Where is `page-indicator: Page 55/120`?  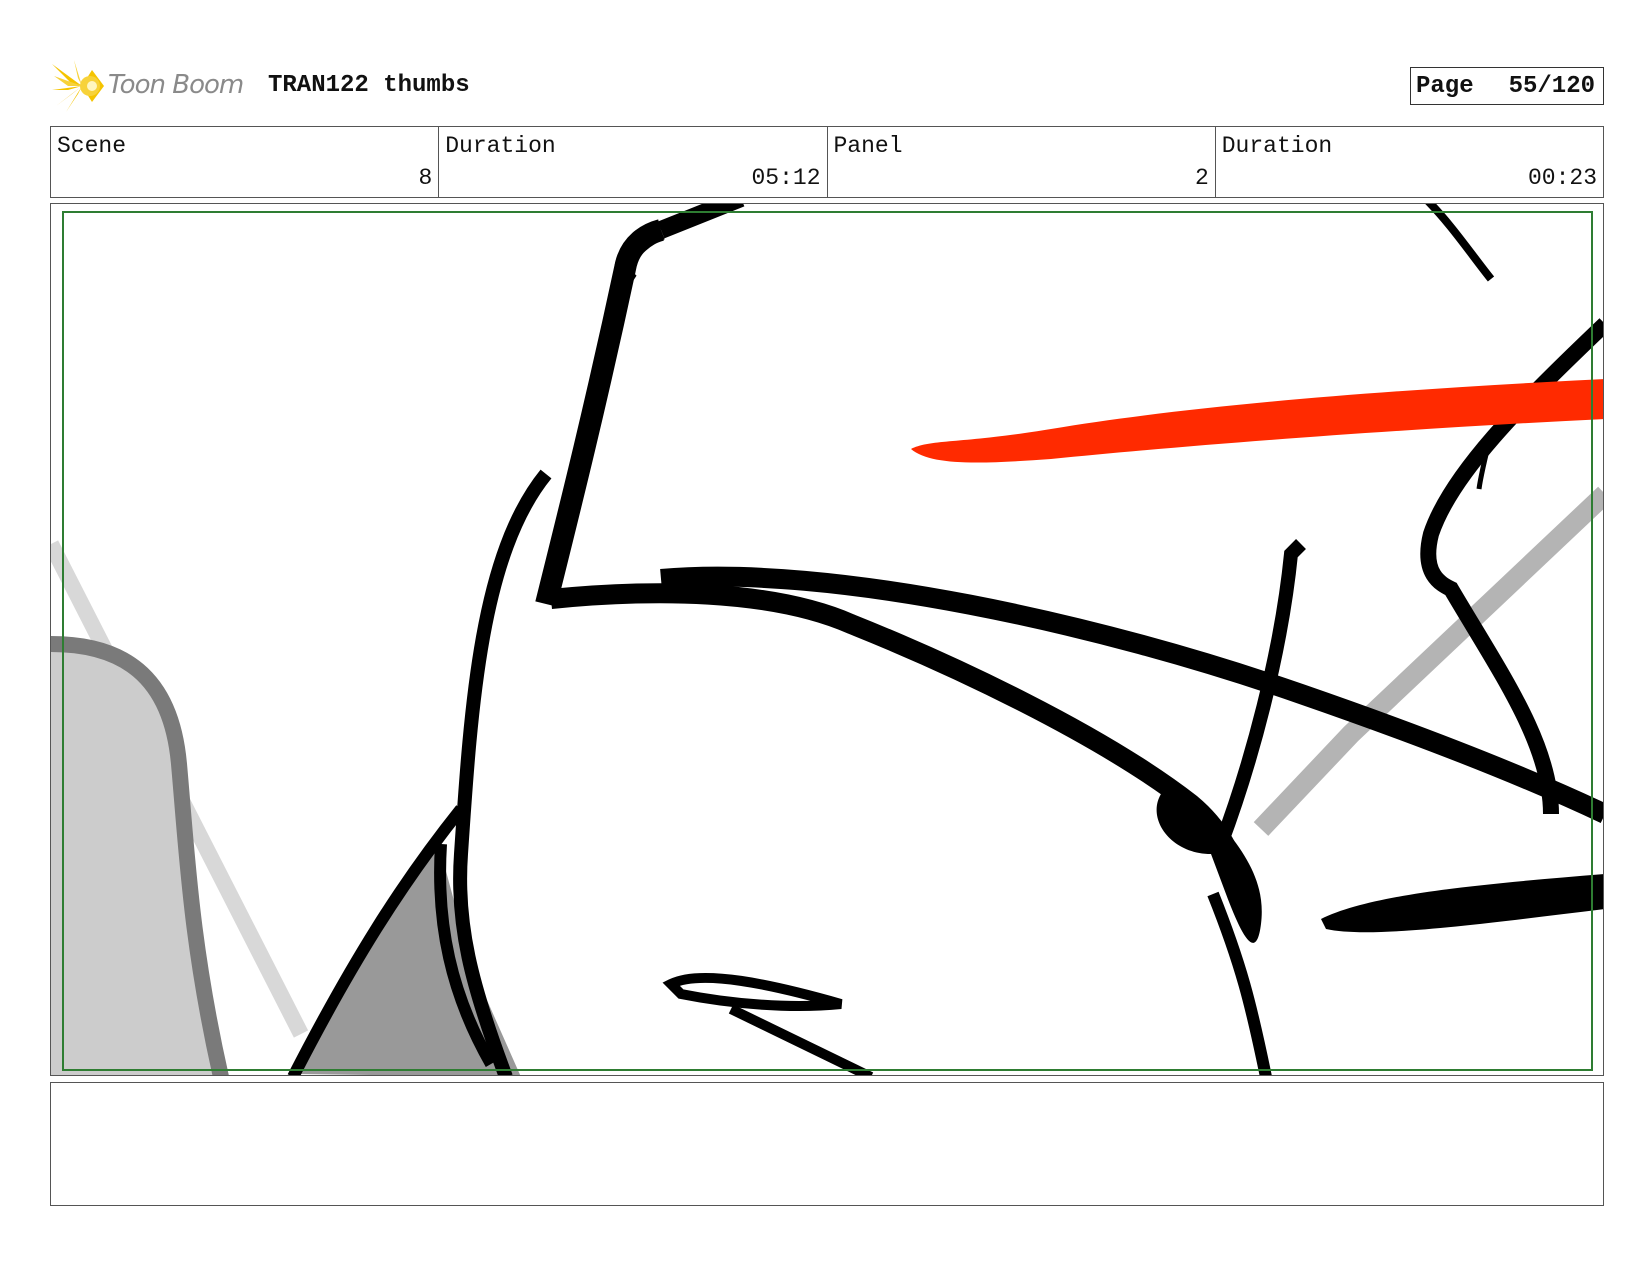 page-indicator: Page 55/120 is located at coordinates (1507, 86).